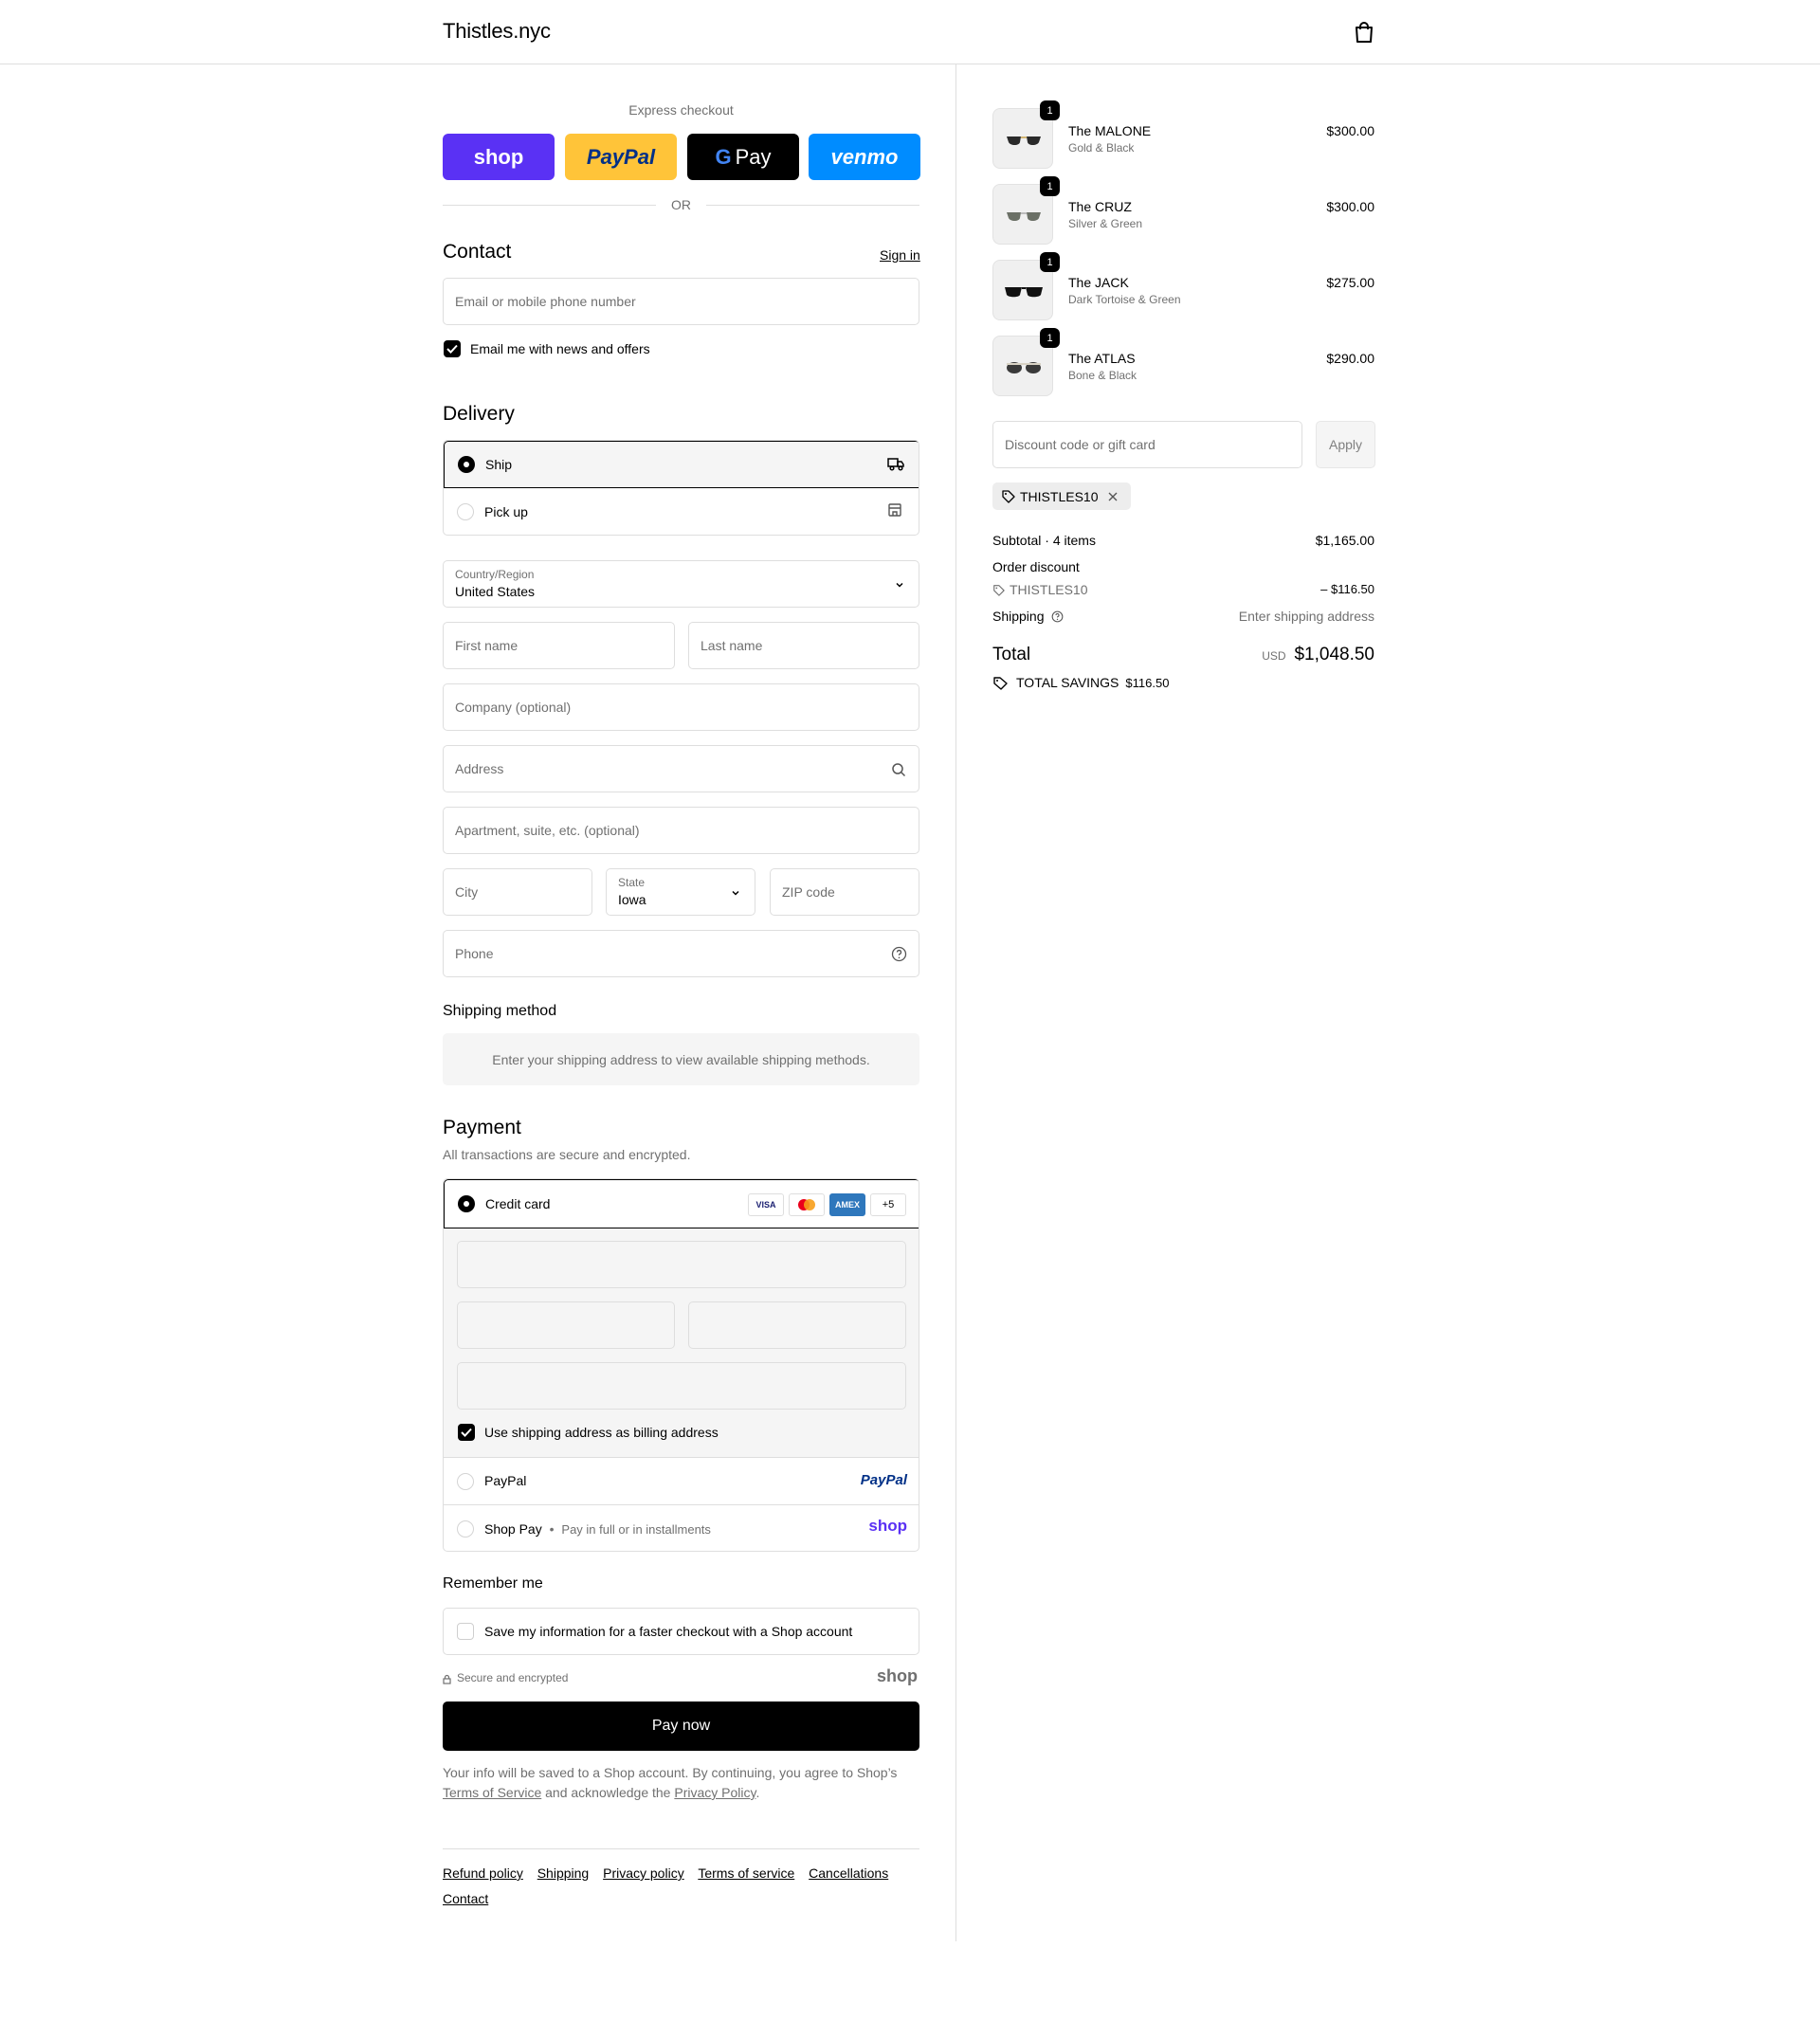 This screenshot has height=2020, width=1820. Describe the element at coordinates (466, 1203) in the screenshot. I see `credit-card-radio` at that location.